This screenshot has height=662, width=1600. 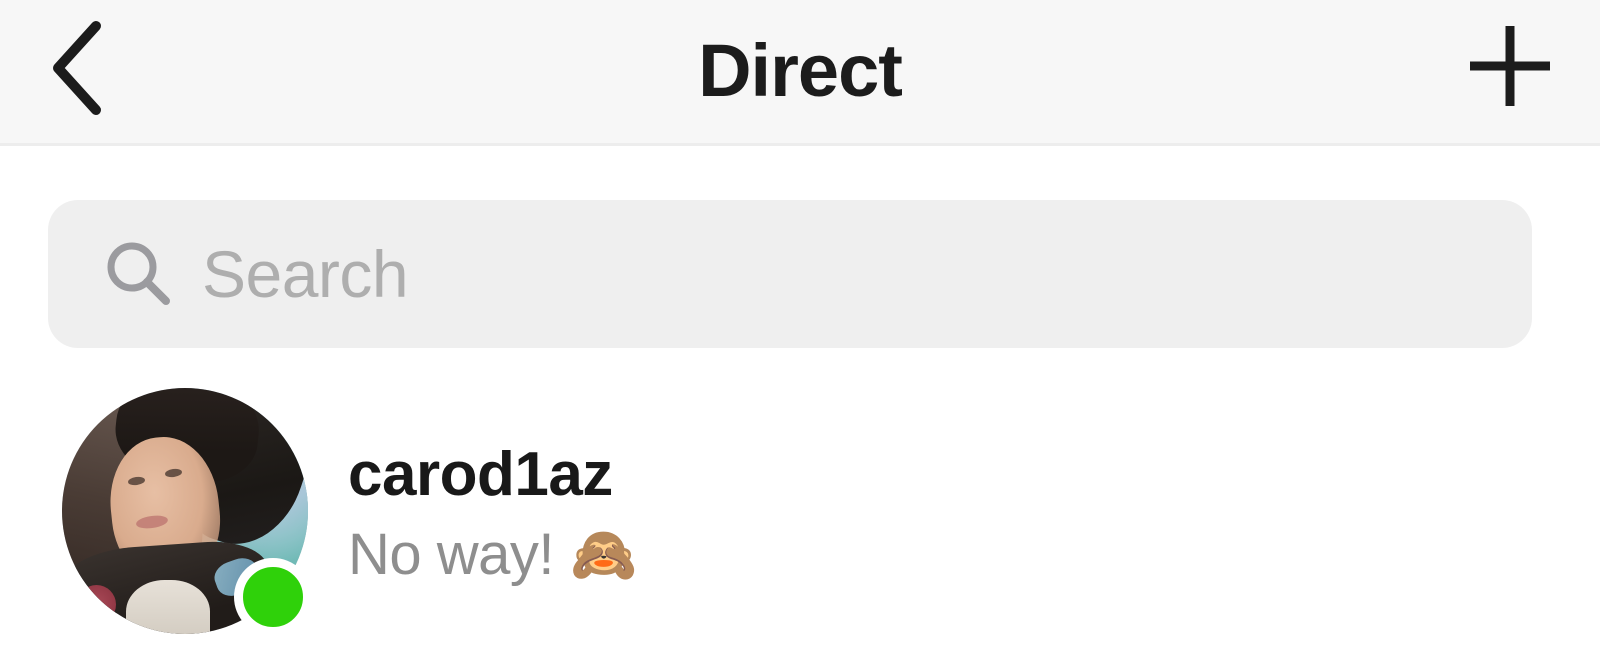 I want to click on avatar, so click(x=187, y=512).